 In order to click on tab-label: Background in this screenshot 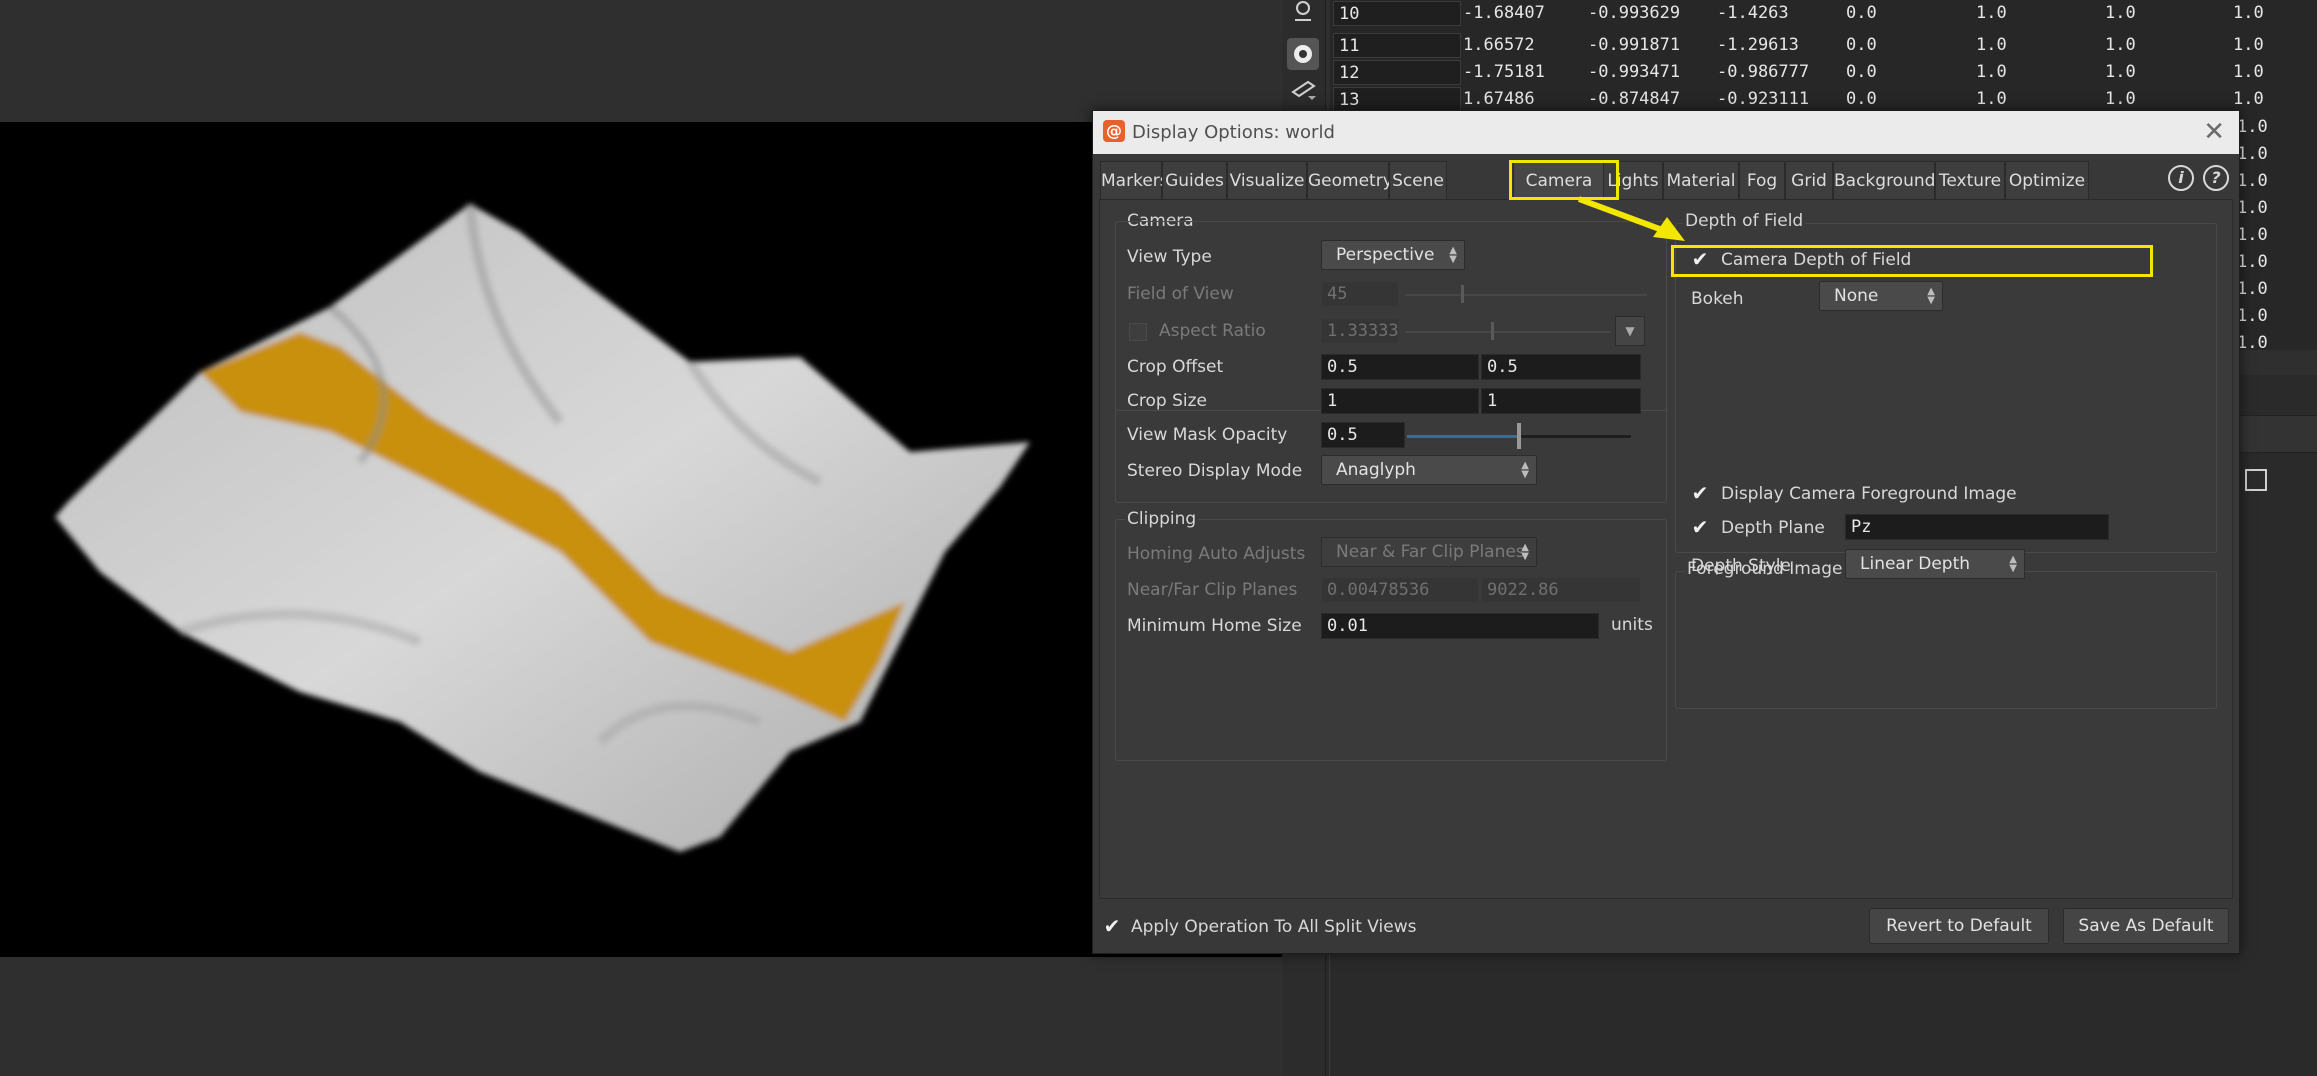, I will do `click(1885, 181)`.